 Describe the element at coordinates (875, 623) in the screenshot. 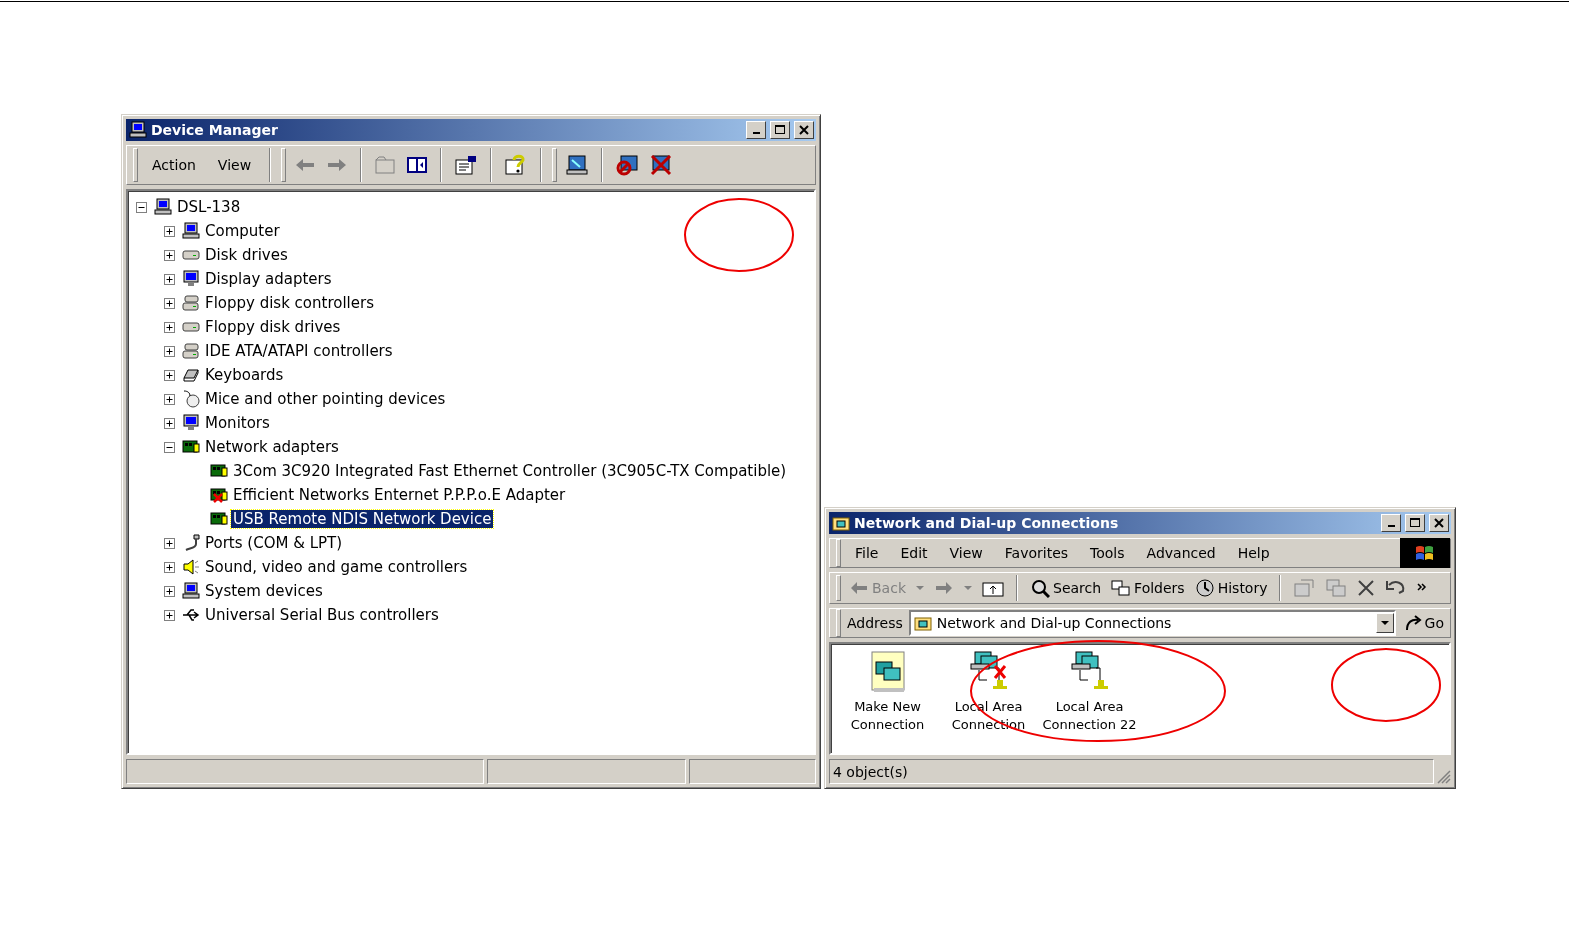

I see `address-label: Address` at that location.